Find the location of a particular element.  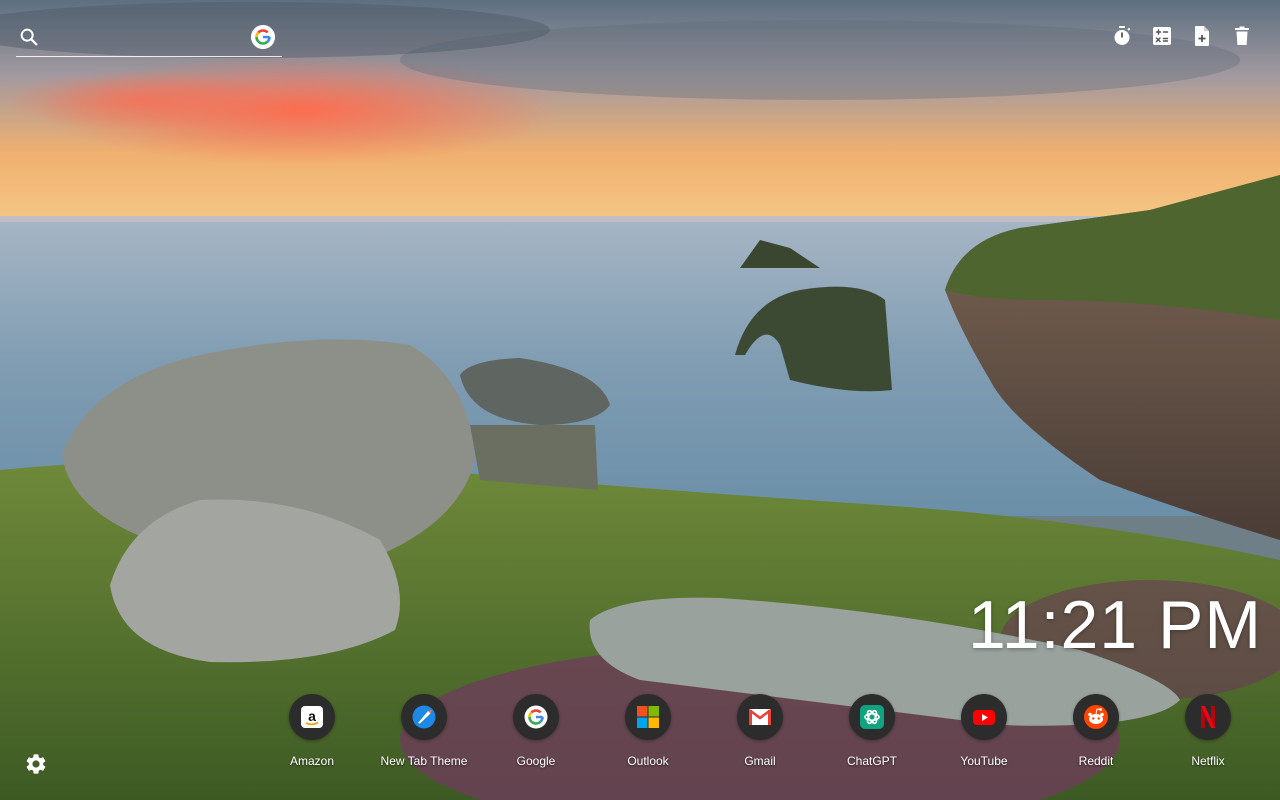

reddit-icon is located at coordinates (1096, 717).